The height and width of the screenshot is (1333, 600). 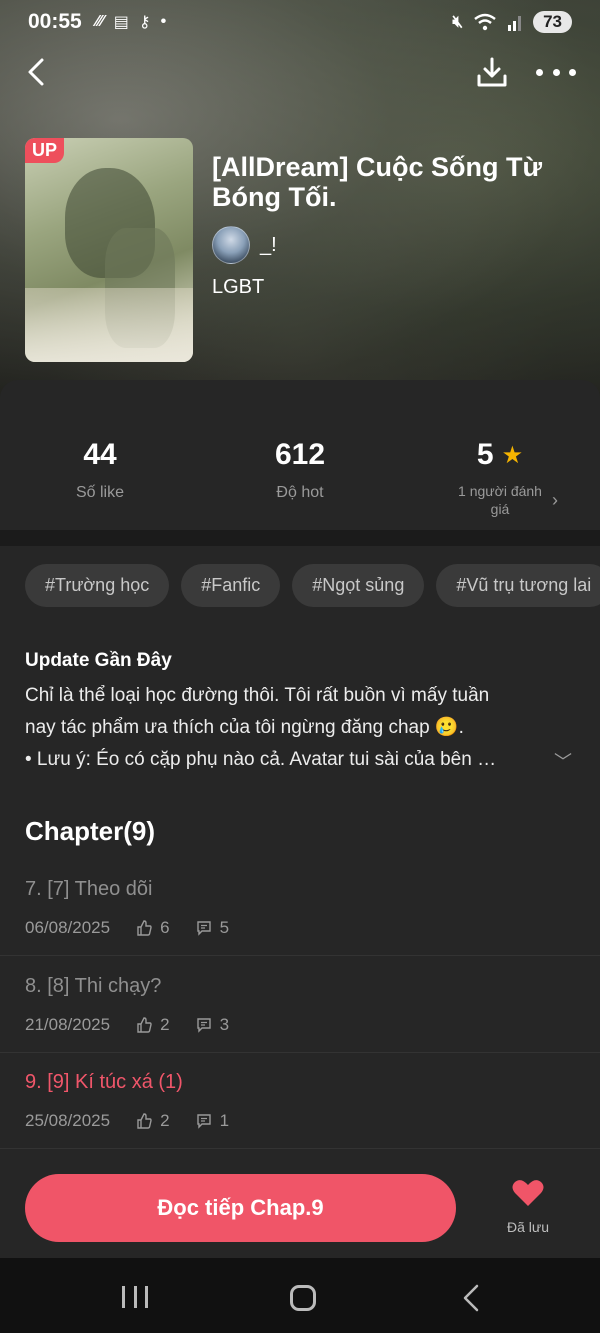 What do you see at coordinates (231, 585) in the screenshot?
I see `tag-chip: #Fanfic` at bounding box center [231, 585].